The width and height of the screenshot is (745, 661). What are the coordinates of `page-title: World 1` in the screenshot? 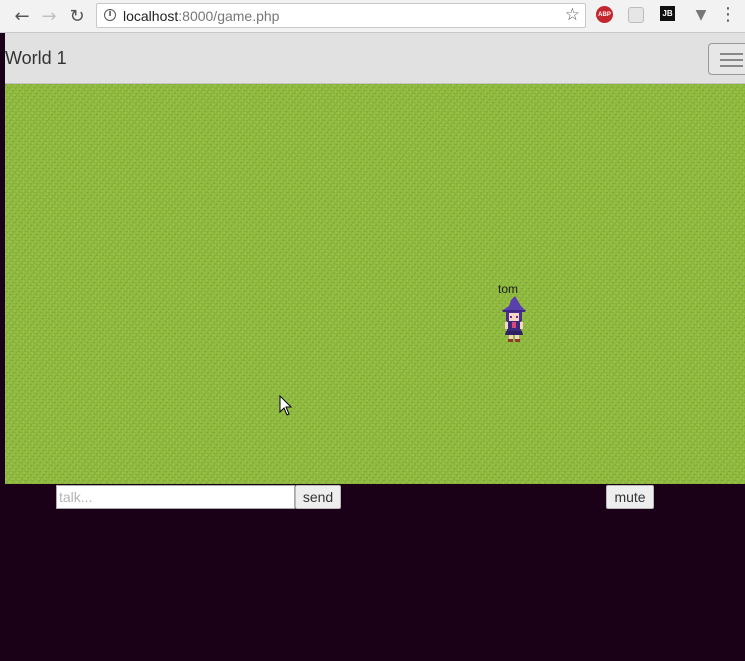 It's located at (36, 58).